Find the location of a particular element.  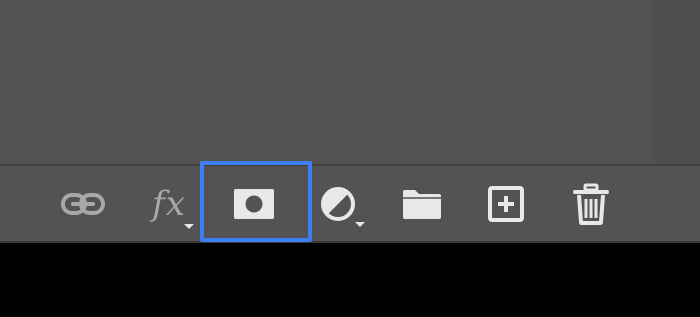

add-mask-button is located at coordinates (254, 204).